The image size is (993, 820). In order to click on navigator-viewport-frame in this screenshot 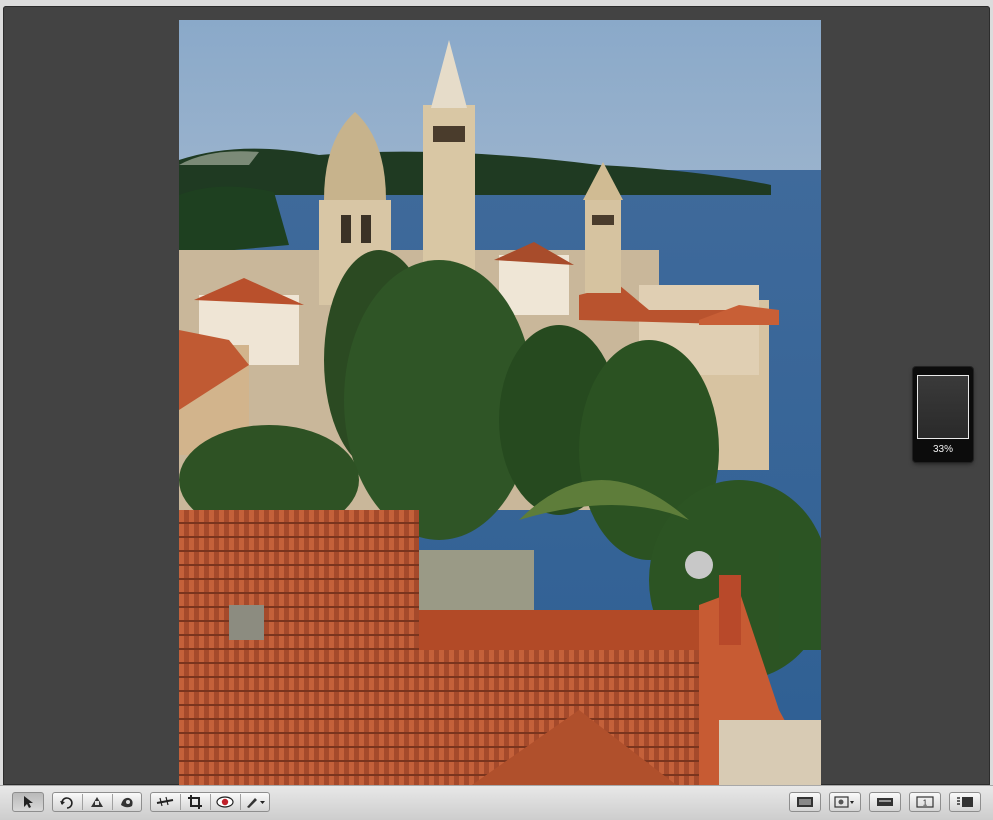, I will do `click(943, 407)`.